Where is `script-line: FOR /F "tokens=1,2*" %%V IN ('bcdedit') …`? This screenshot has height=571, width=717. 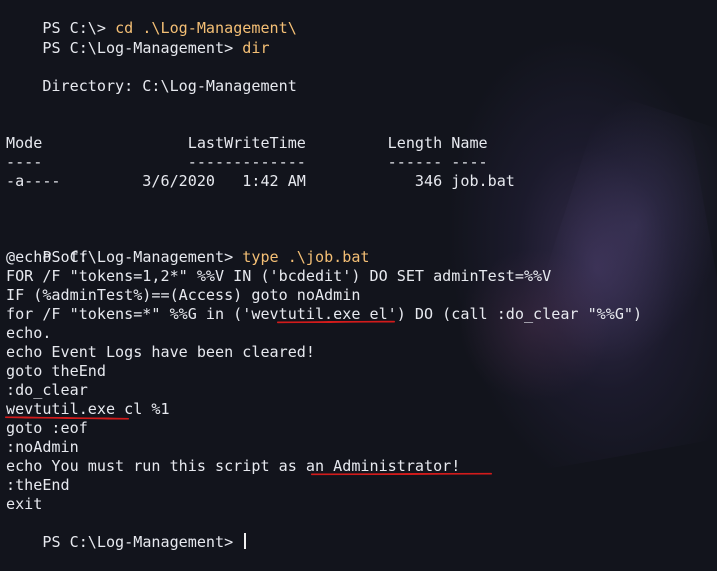 script-line: FOR /F "tokens=1,2*" %%V IN ('bcdedit') … is located at coordinates (279, 276).